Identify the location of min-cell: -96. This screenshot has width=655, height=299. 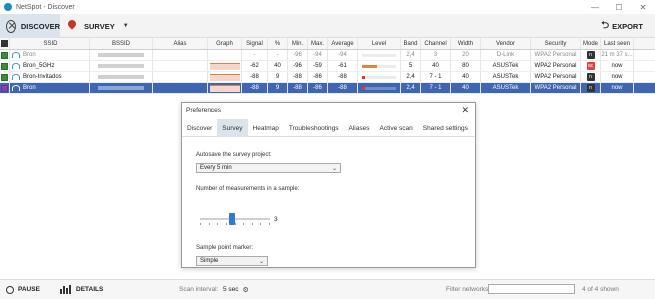
(298, 55).